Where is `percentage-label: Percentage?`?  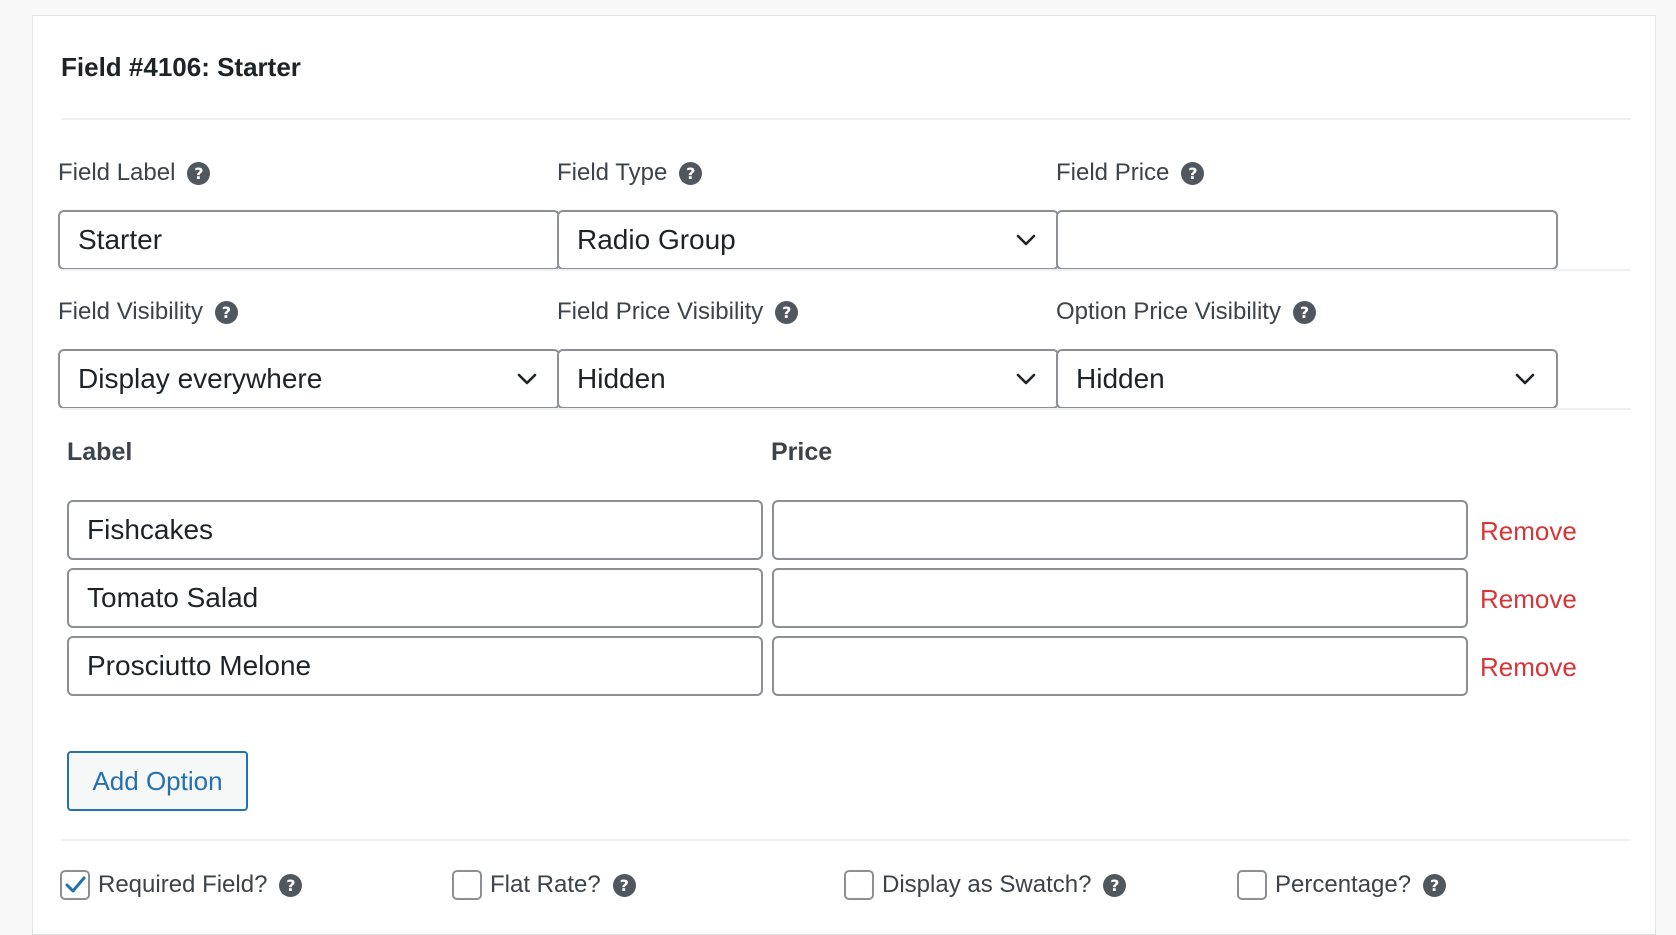 percentage-label: Percentage? is located at coordinates (1343, 884).